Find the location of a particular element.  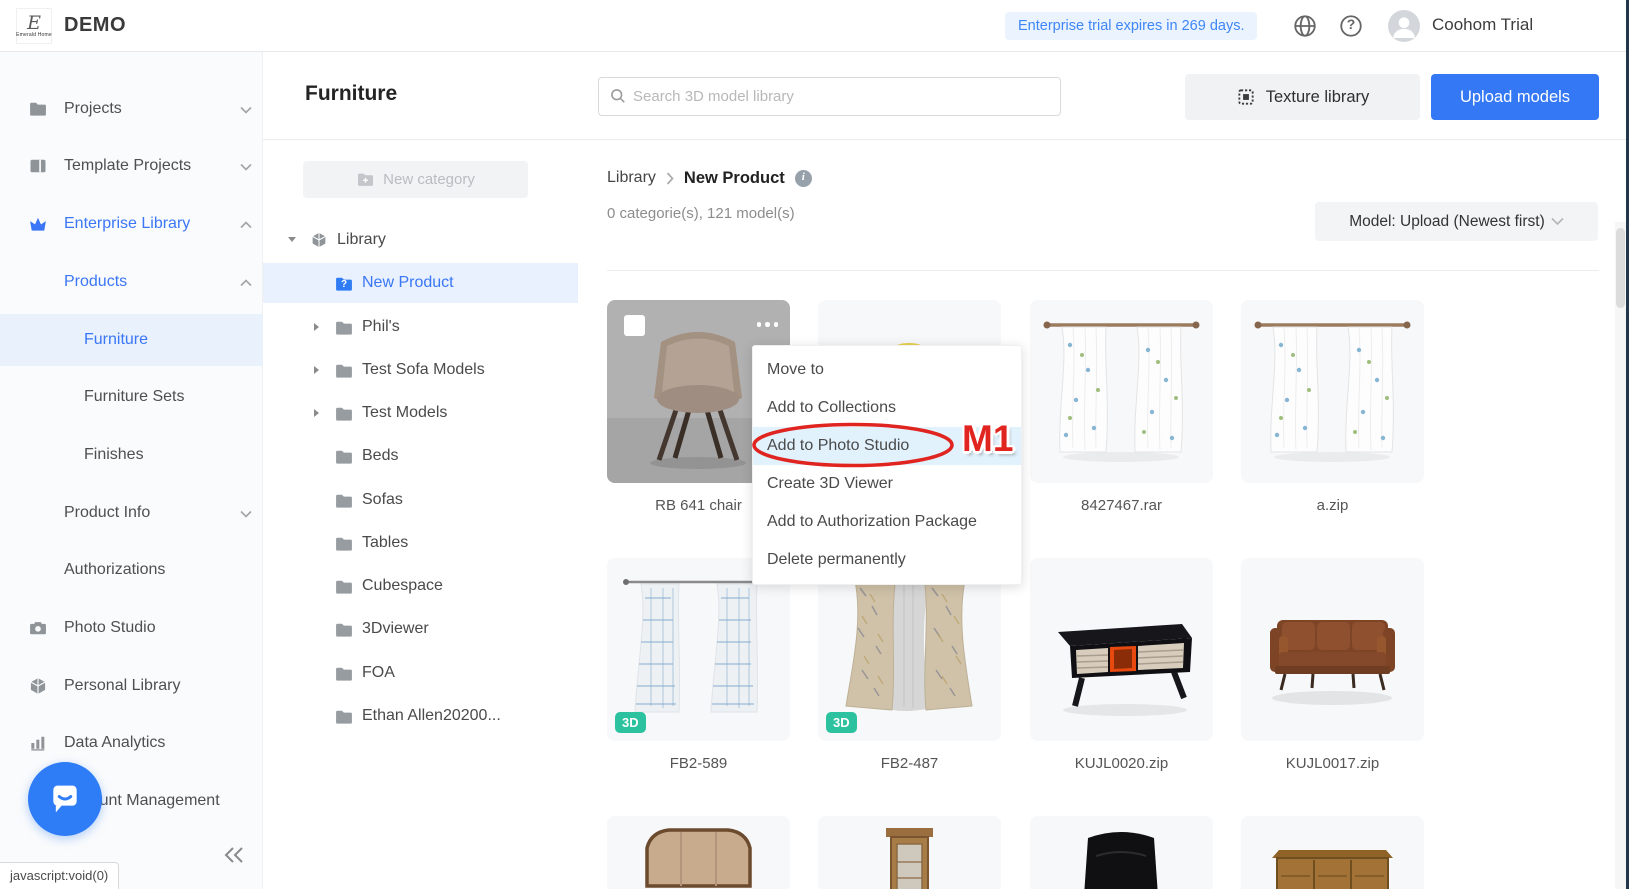

product-card-dresser is located at coordinates (1332, 852).